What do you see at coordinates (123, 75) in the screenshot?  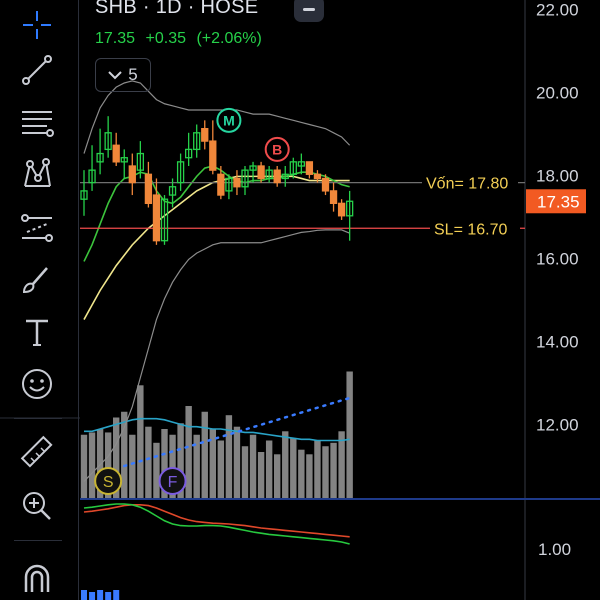 I see `indicators-toggle-button: 5` at bounding box center [123, 75].